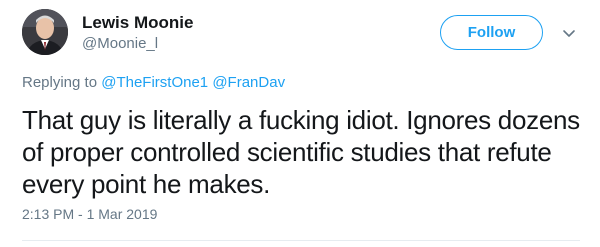 This screenshot has height=247, width=600. What do you see at coordinates (89, 214) in the screenshot?
I see `tweet-timestamp: 2:13 PM - 1 Mar 2019` at bounding box center [89, 214].